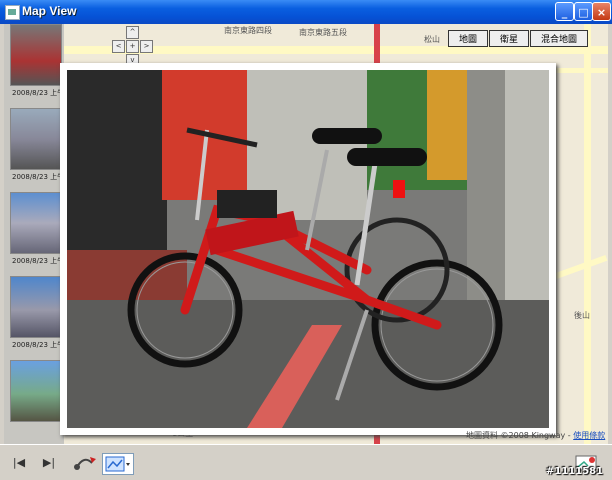 This screenshot has width=612, height=480. Describe the element at coordinates (19, 463) in the screenshot. I see `previous-photo-button: |◀` at that location.